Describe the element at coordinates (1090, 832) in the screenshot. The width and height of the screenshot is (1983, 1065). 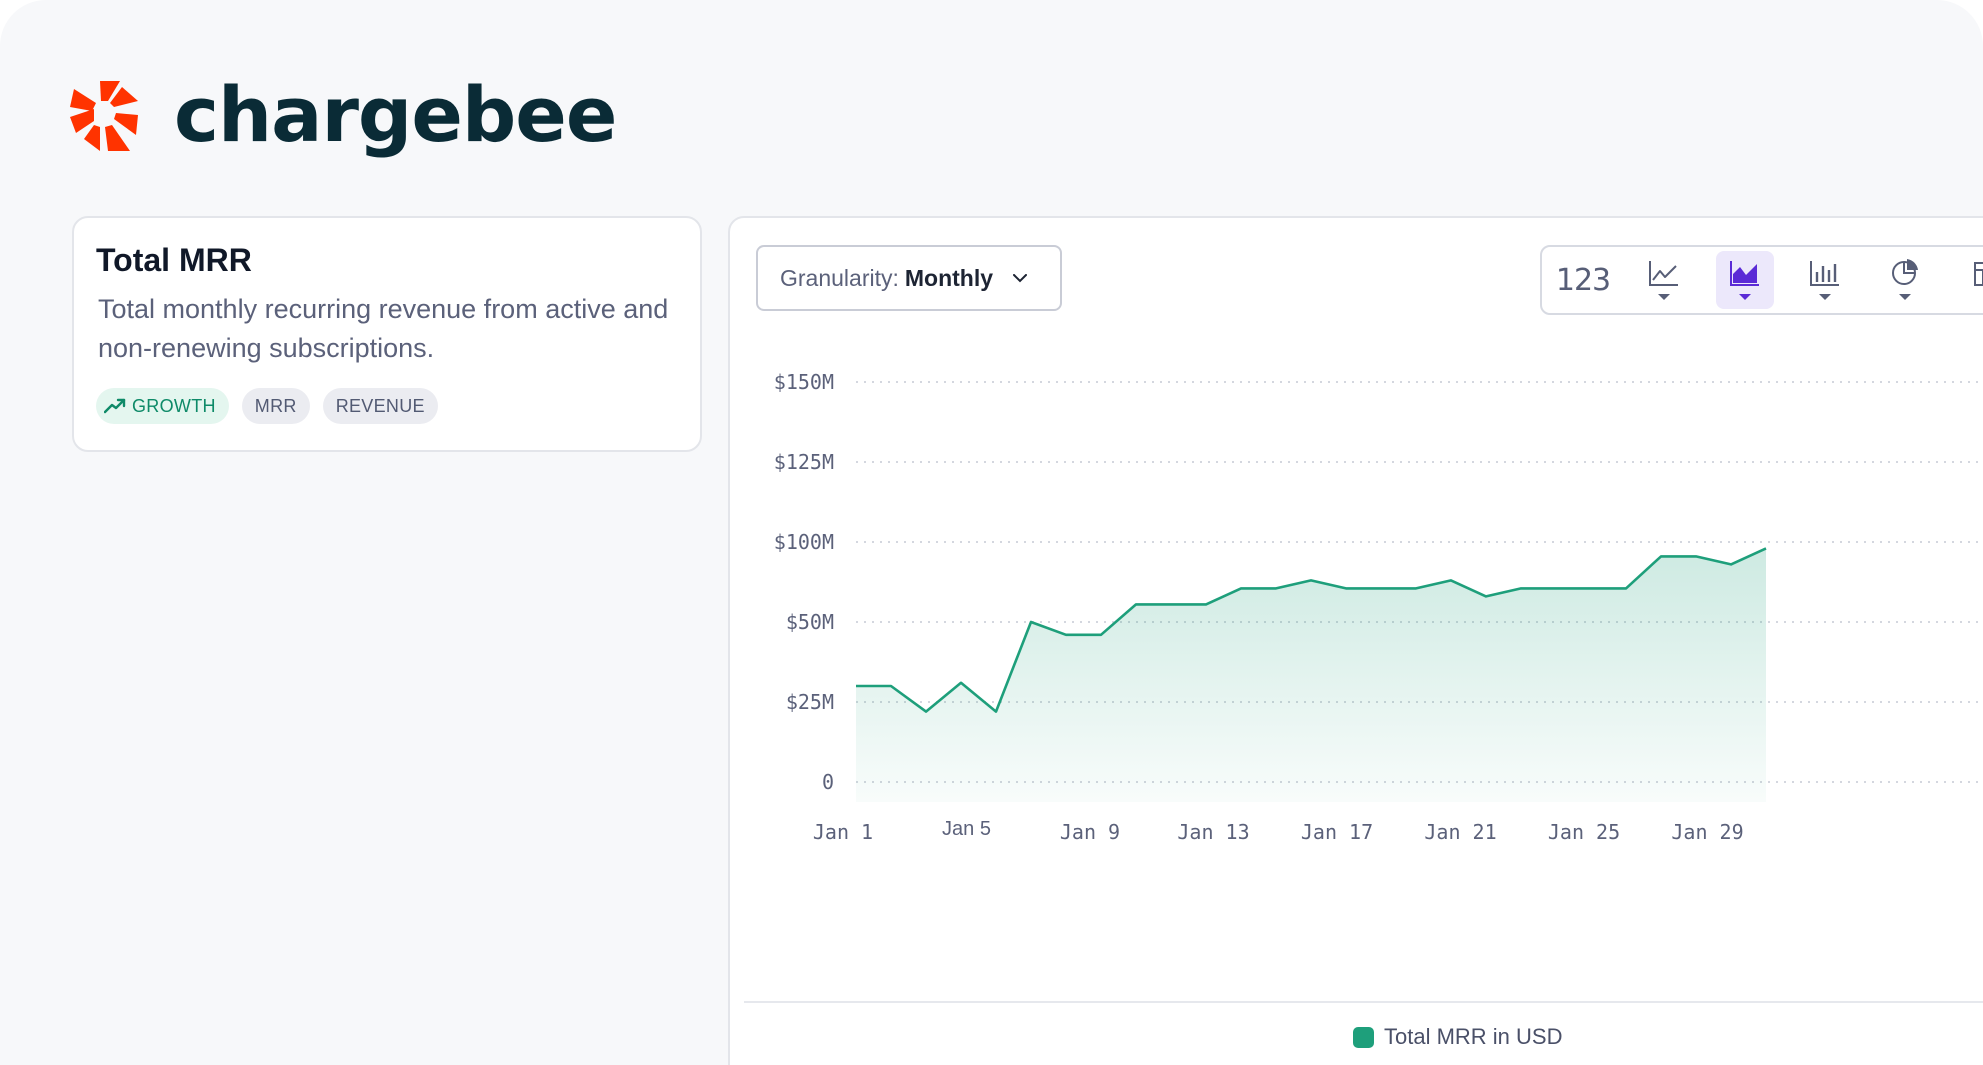
I see `x-tick-label: Jan 9` at that location.